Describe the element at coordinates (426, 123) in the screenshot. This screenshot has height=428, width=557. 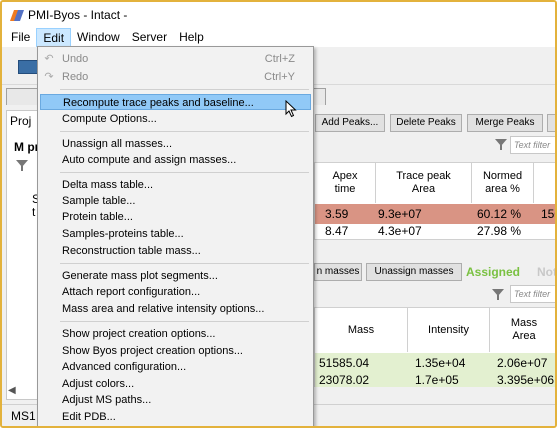
I see `delete-peaks-button: Delete Peaks` at that location.